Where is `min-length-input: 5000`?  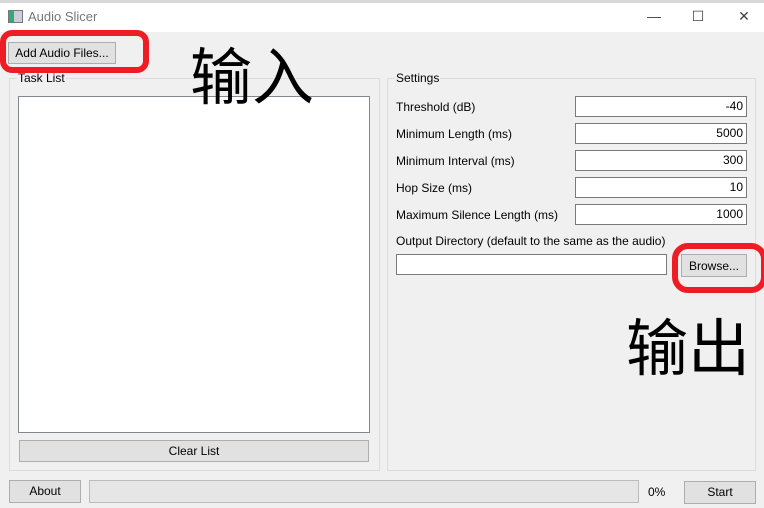 min-length-input: 5000 is located at coordinates (661, 133).